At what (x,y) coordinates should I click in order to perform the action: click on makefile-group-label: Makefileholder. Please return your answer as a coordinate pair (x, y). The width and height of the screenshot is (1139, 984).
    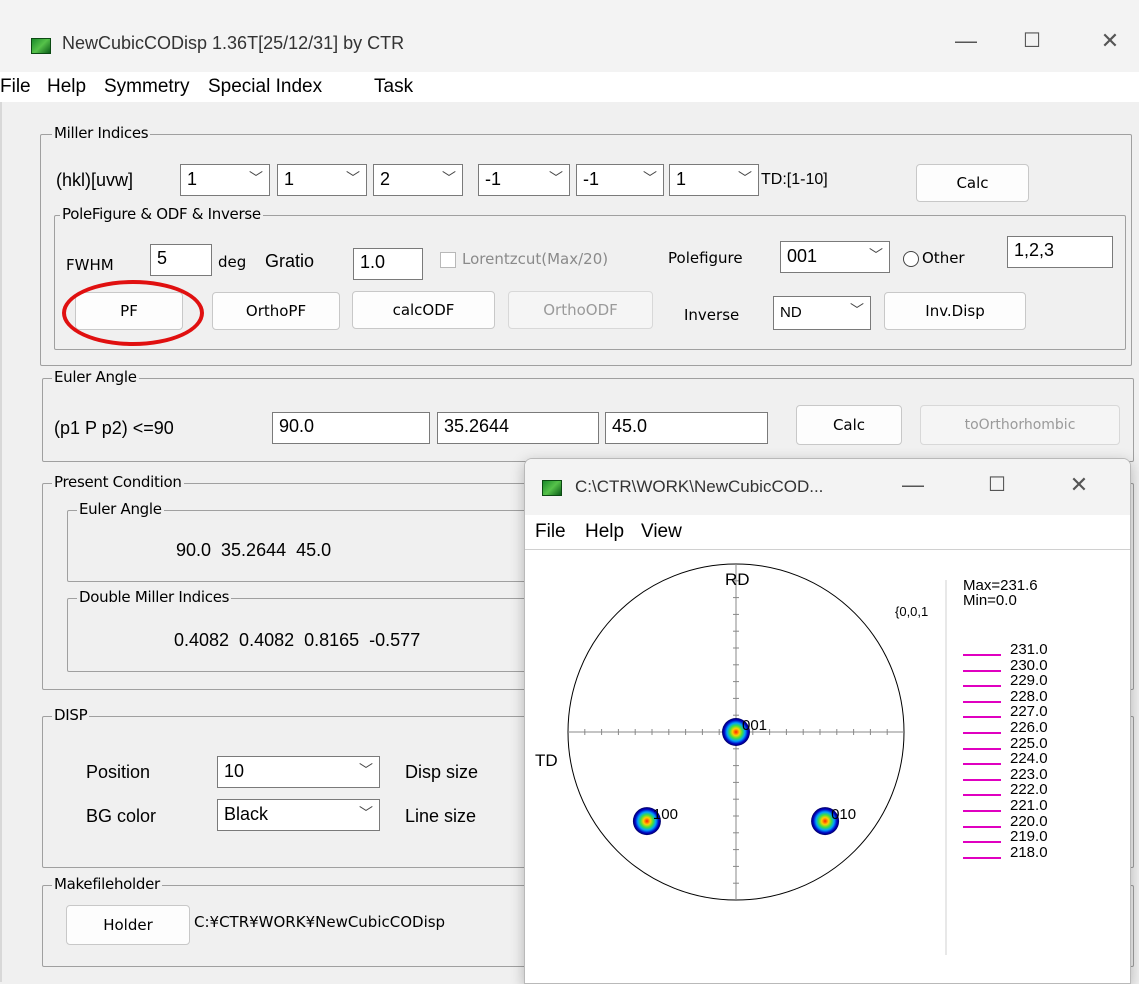
    Looking at the image, I should click on (107, 884).